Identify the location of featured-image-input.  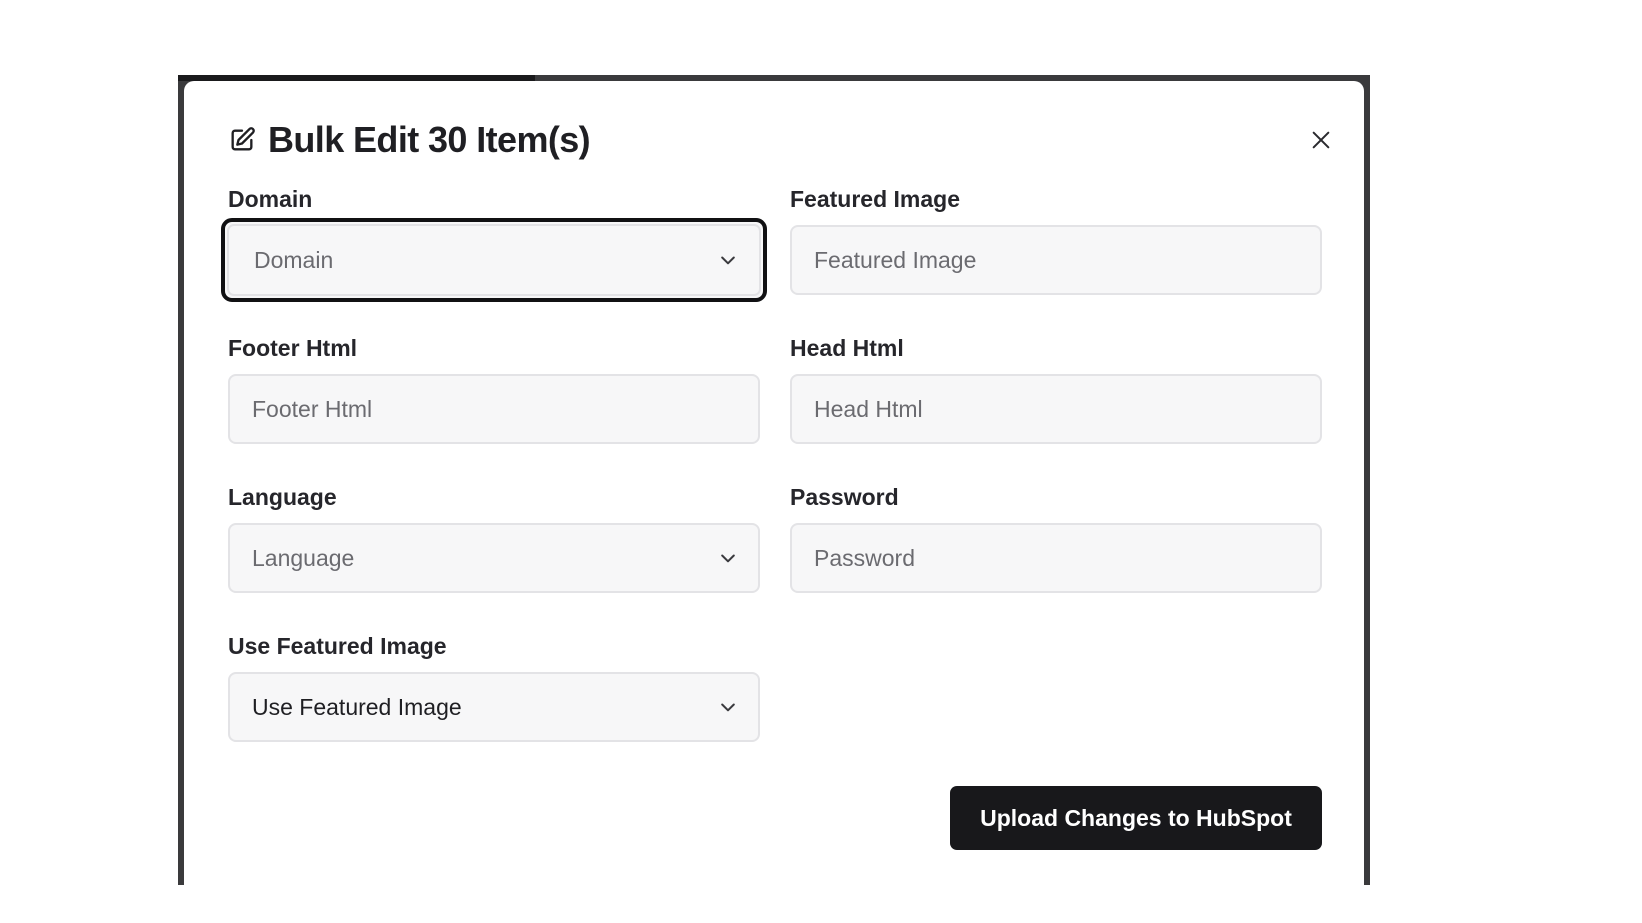
(1056, 260).